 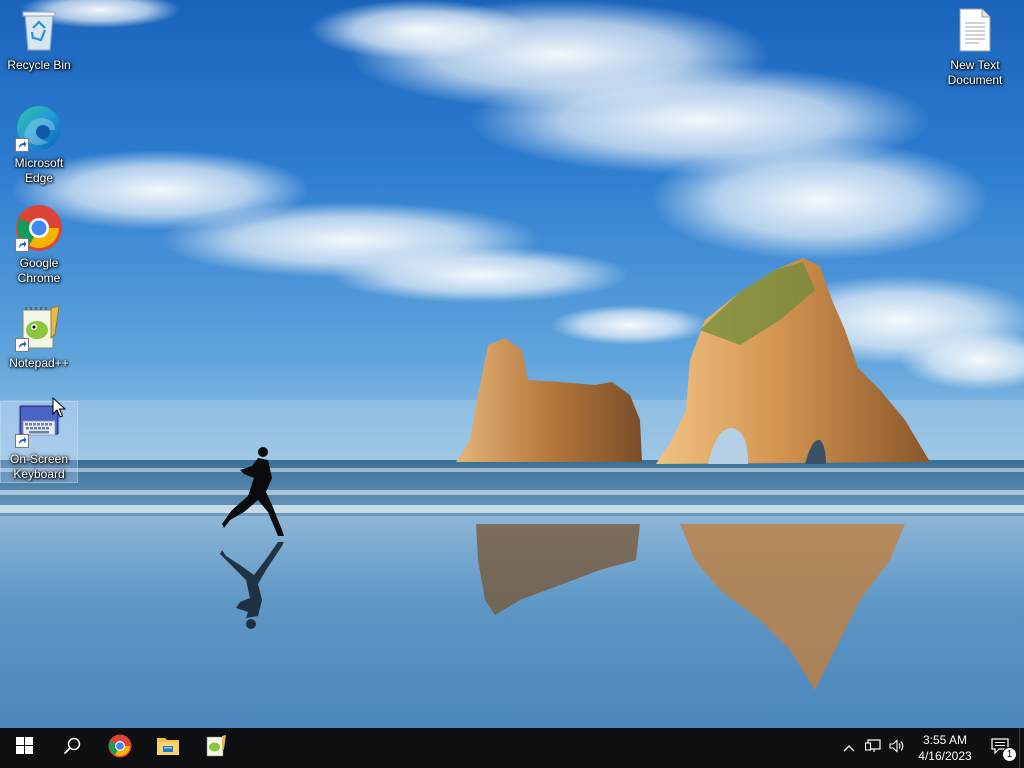 I want to click on taskbar-app-notepadpp, so click(x=216, y=748).